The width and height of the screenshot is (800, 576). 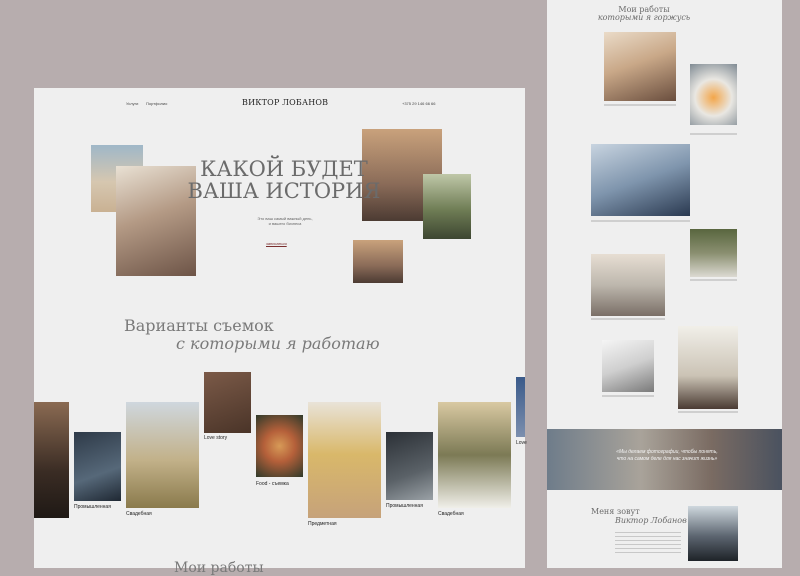 What do you see at coordinates (97, 466) in the screenshot?
I see `service-photo-industrial` at bounding box center [97, 466].